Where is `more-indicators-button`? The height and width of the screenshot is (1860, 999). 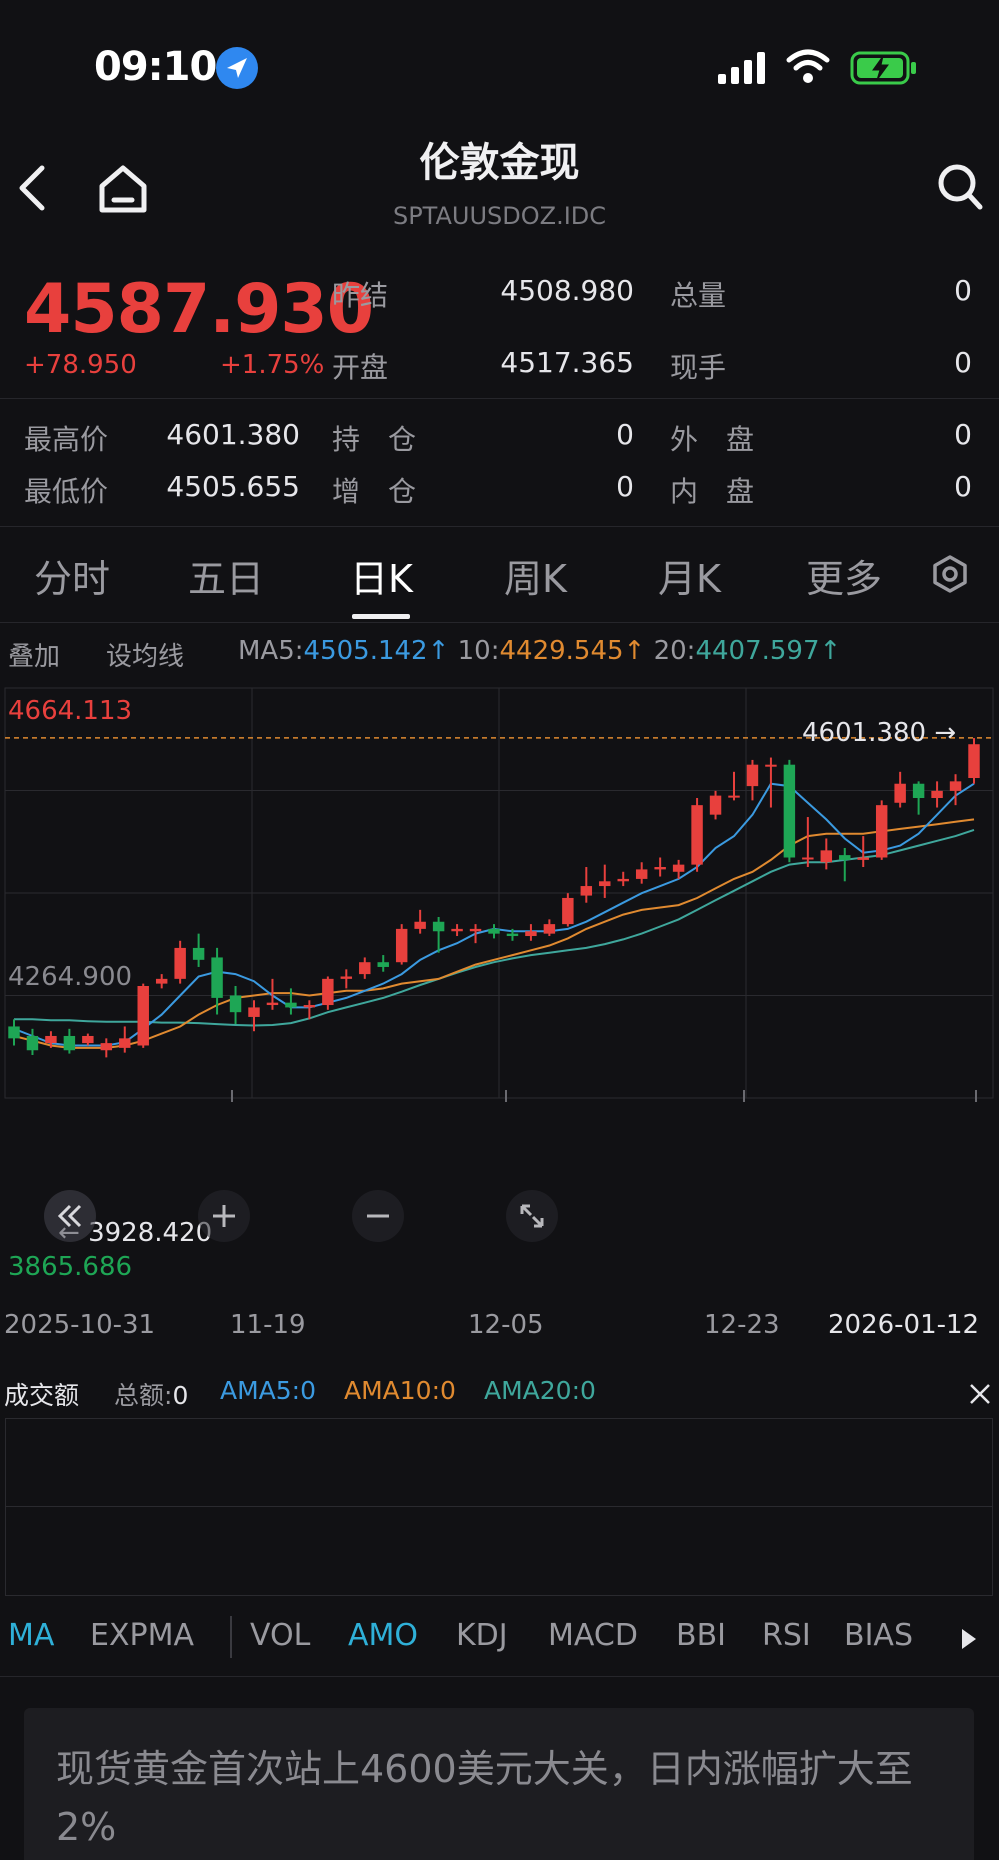 more-indicators-button is located at coordinates (969, 1639).